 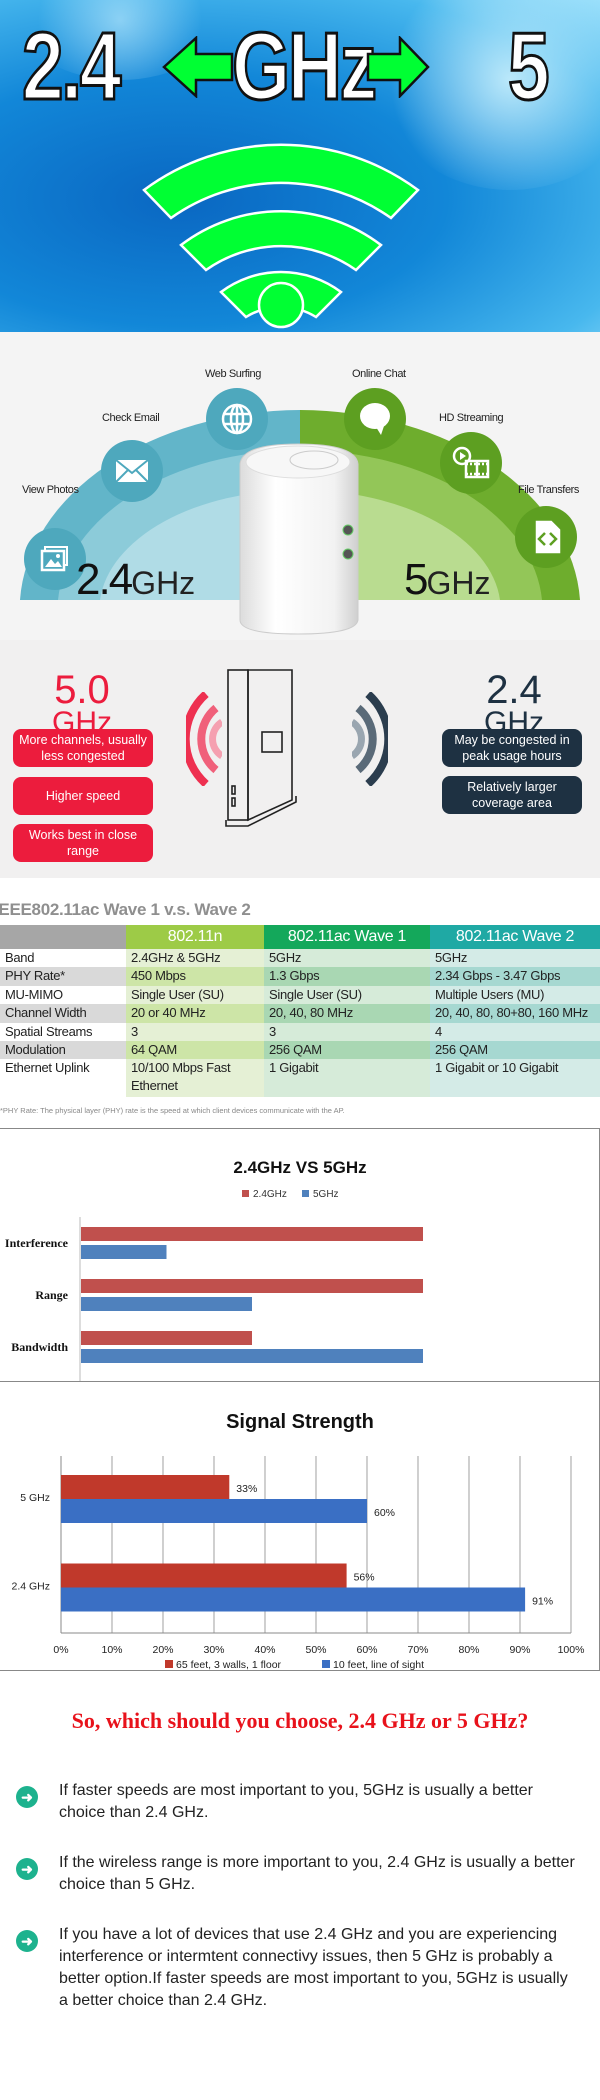 What do you see at coordinates (304, 66) in the screenshot?
I see `hero-unit: GHz` at bounding box center [304, 66].